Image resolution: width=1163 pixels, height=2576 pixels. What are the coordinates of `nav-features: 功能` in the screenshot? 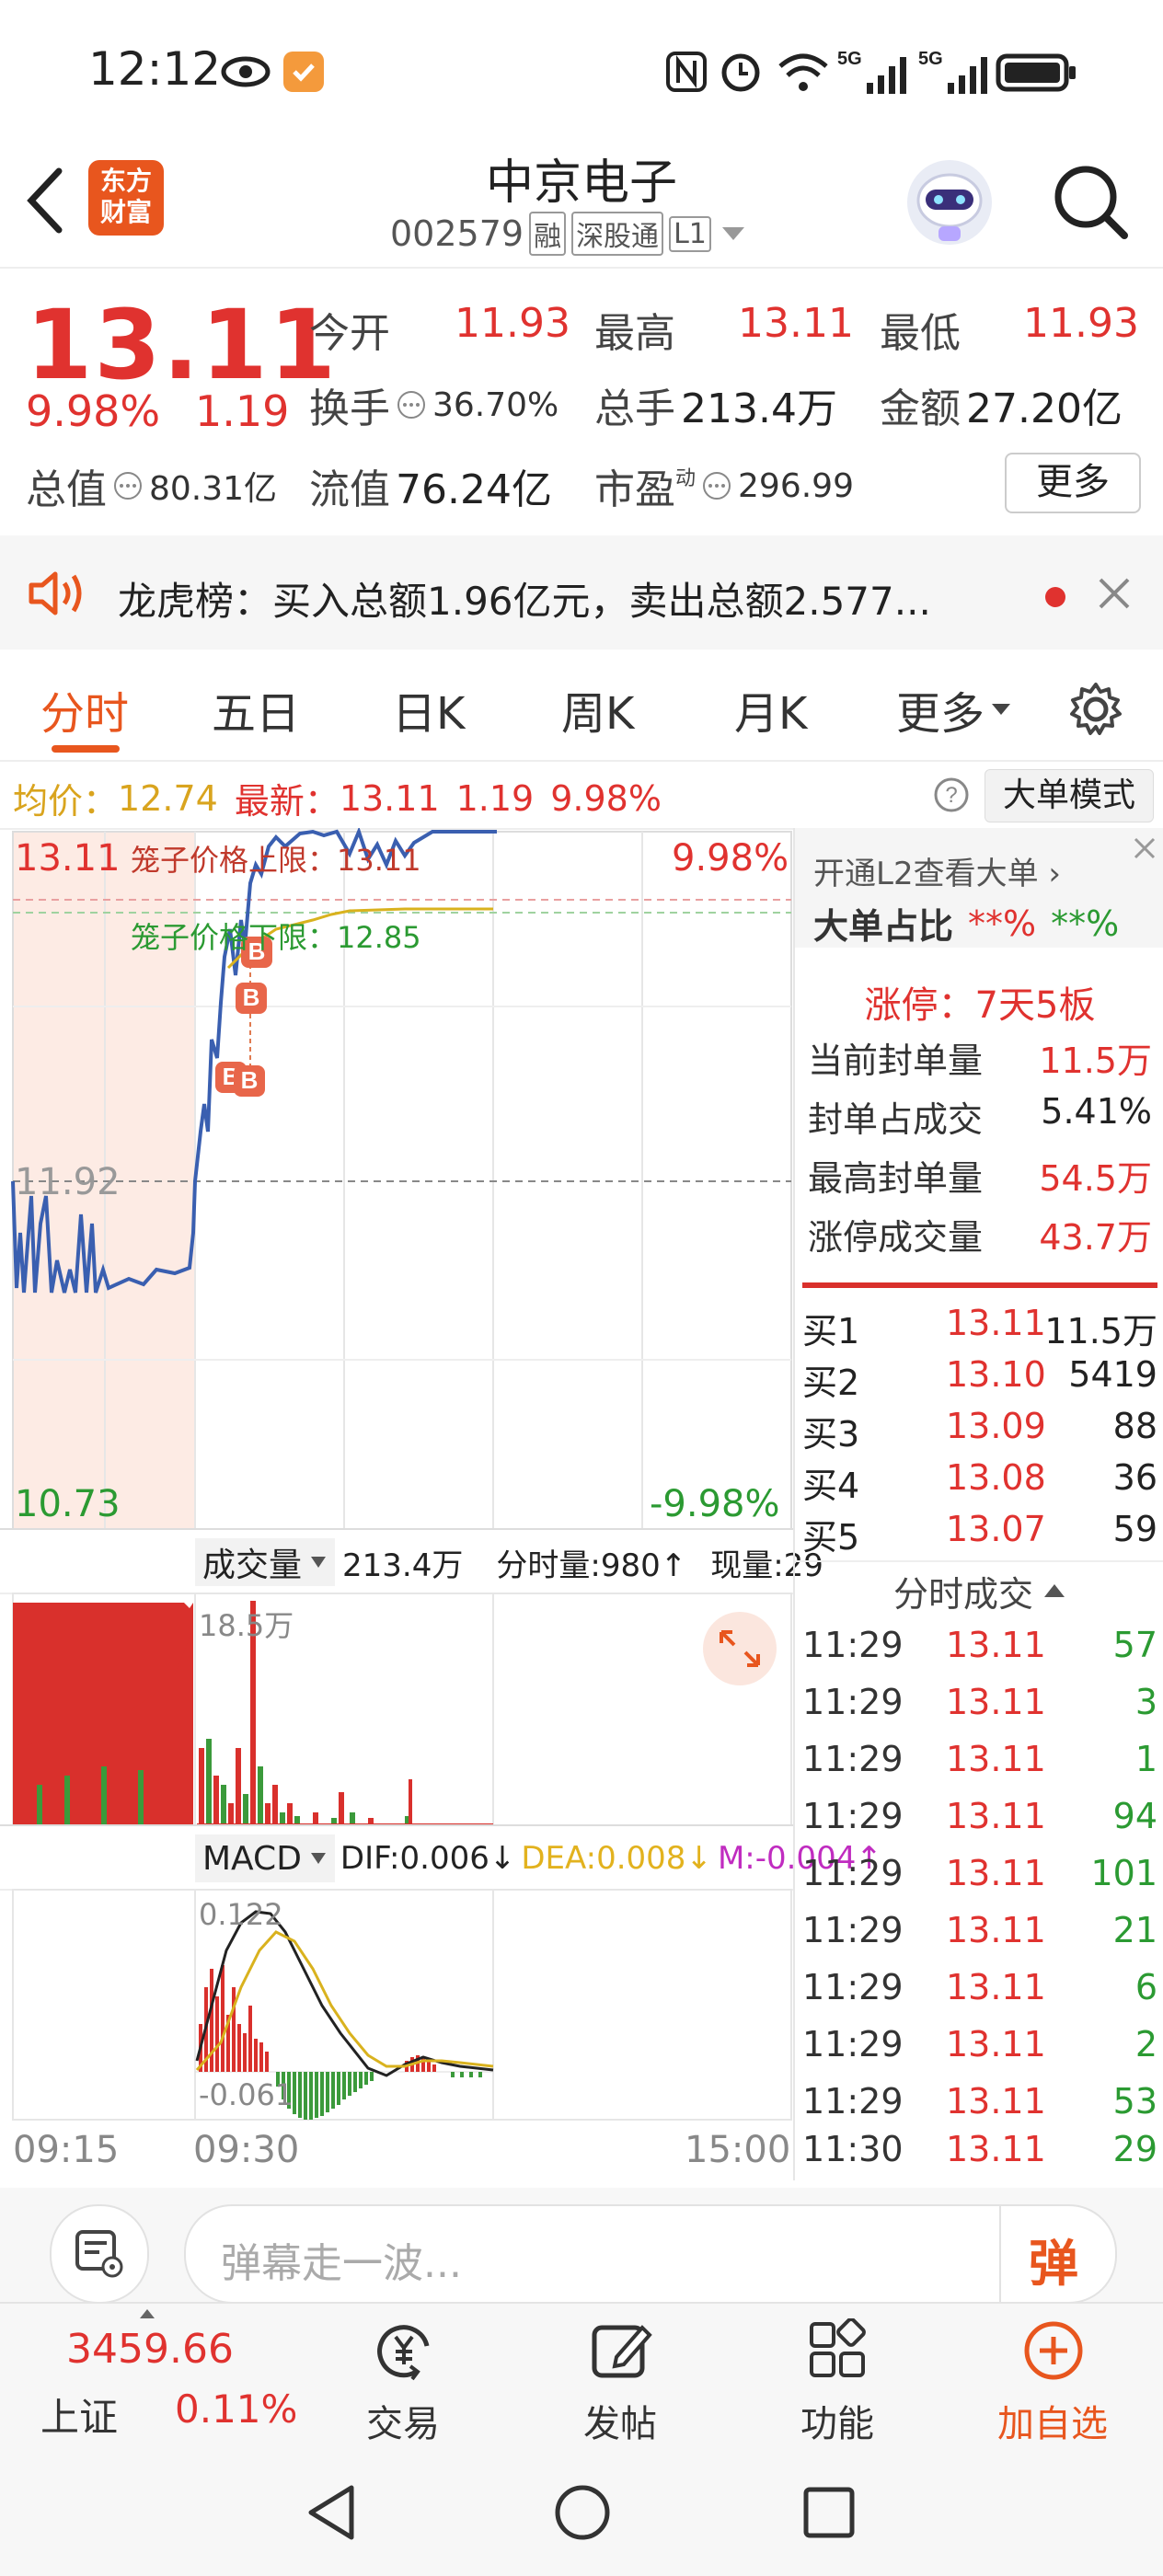 It's located at (837, 2377).